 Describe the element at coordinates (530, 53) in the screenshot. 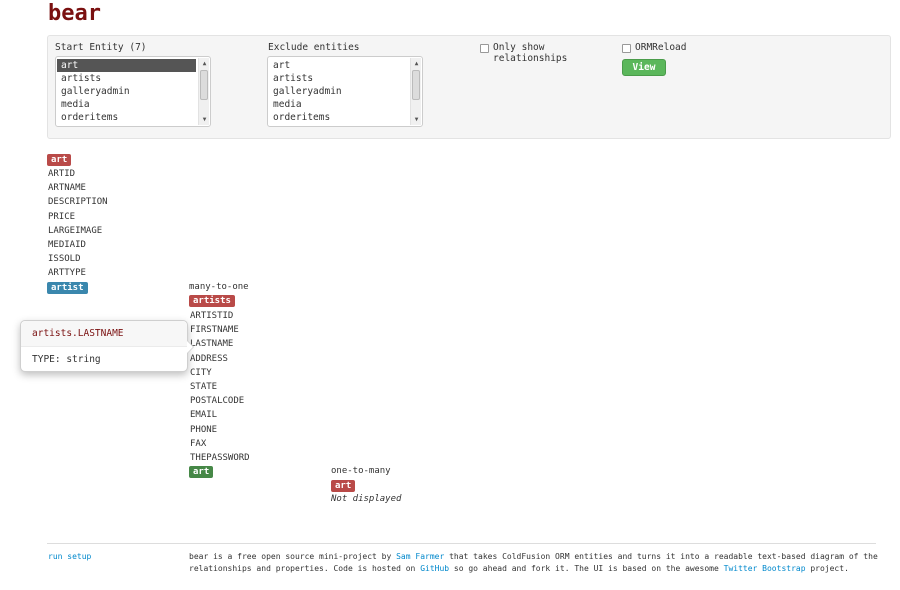

I see `only-relationships-label: Only show relationships` at that location.